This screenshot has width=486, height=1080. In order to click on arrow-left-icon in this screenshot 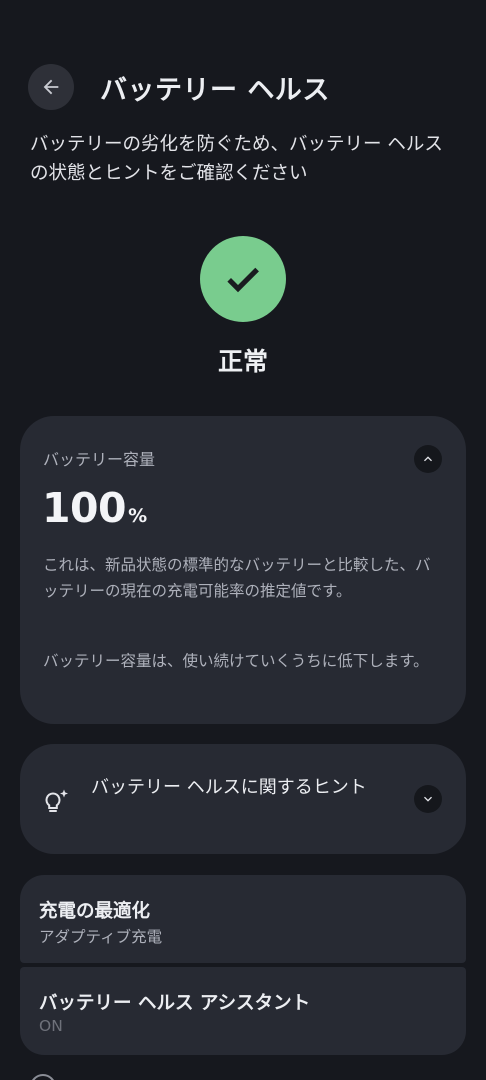, I will do `click(51, 87)`.